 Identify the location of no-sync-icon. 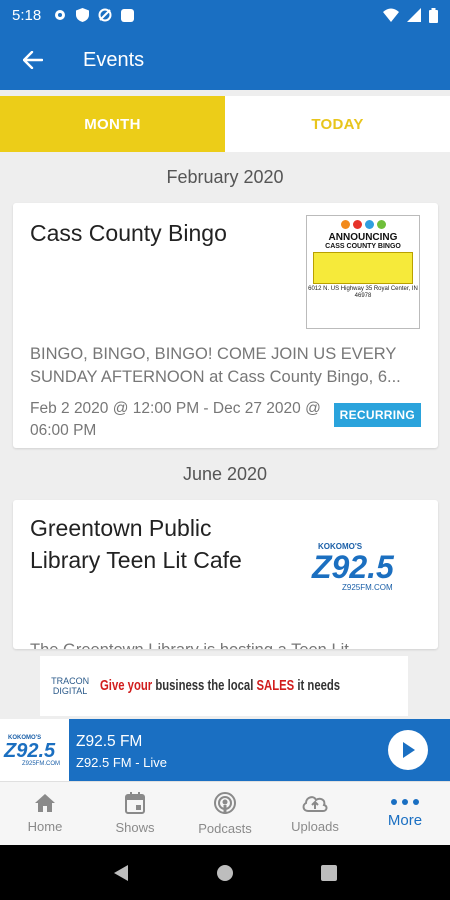
(105, 15).